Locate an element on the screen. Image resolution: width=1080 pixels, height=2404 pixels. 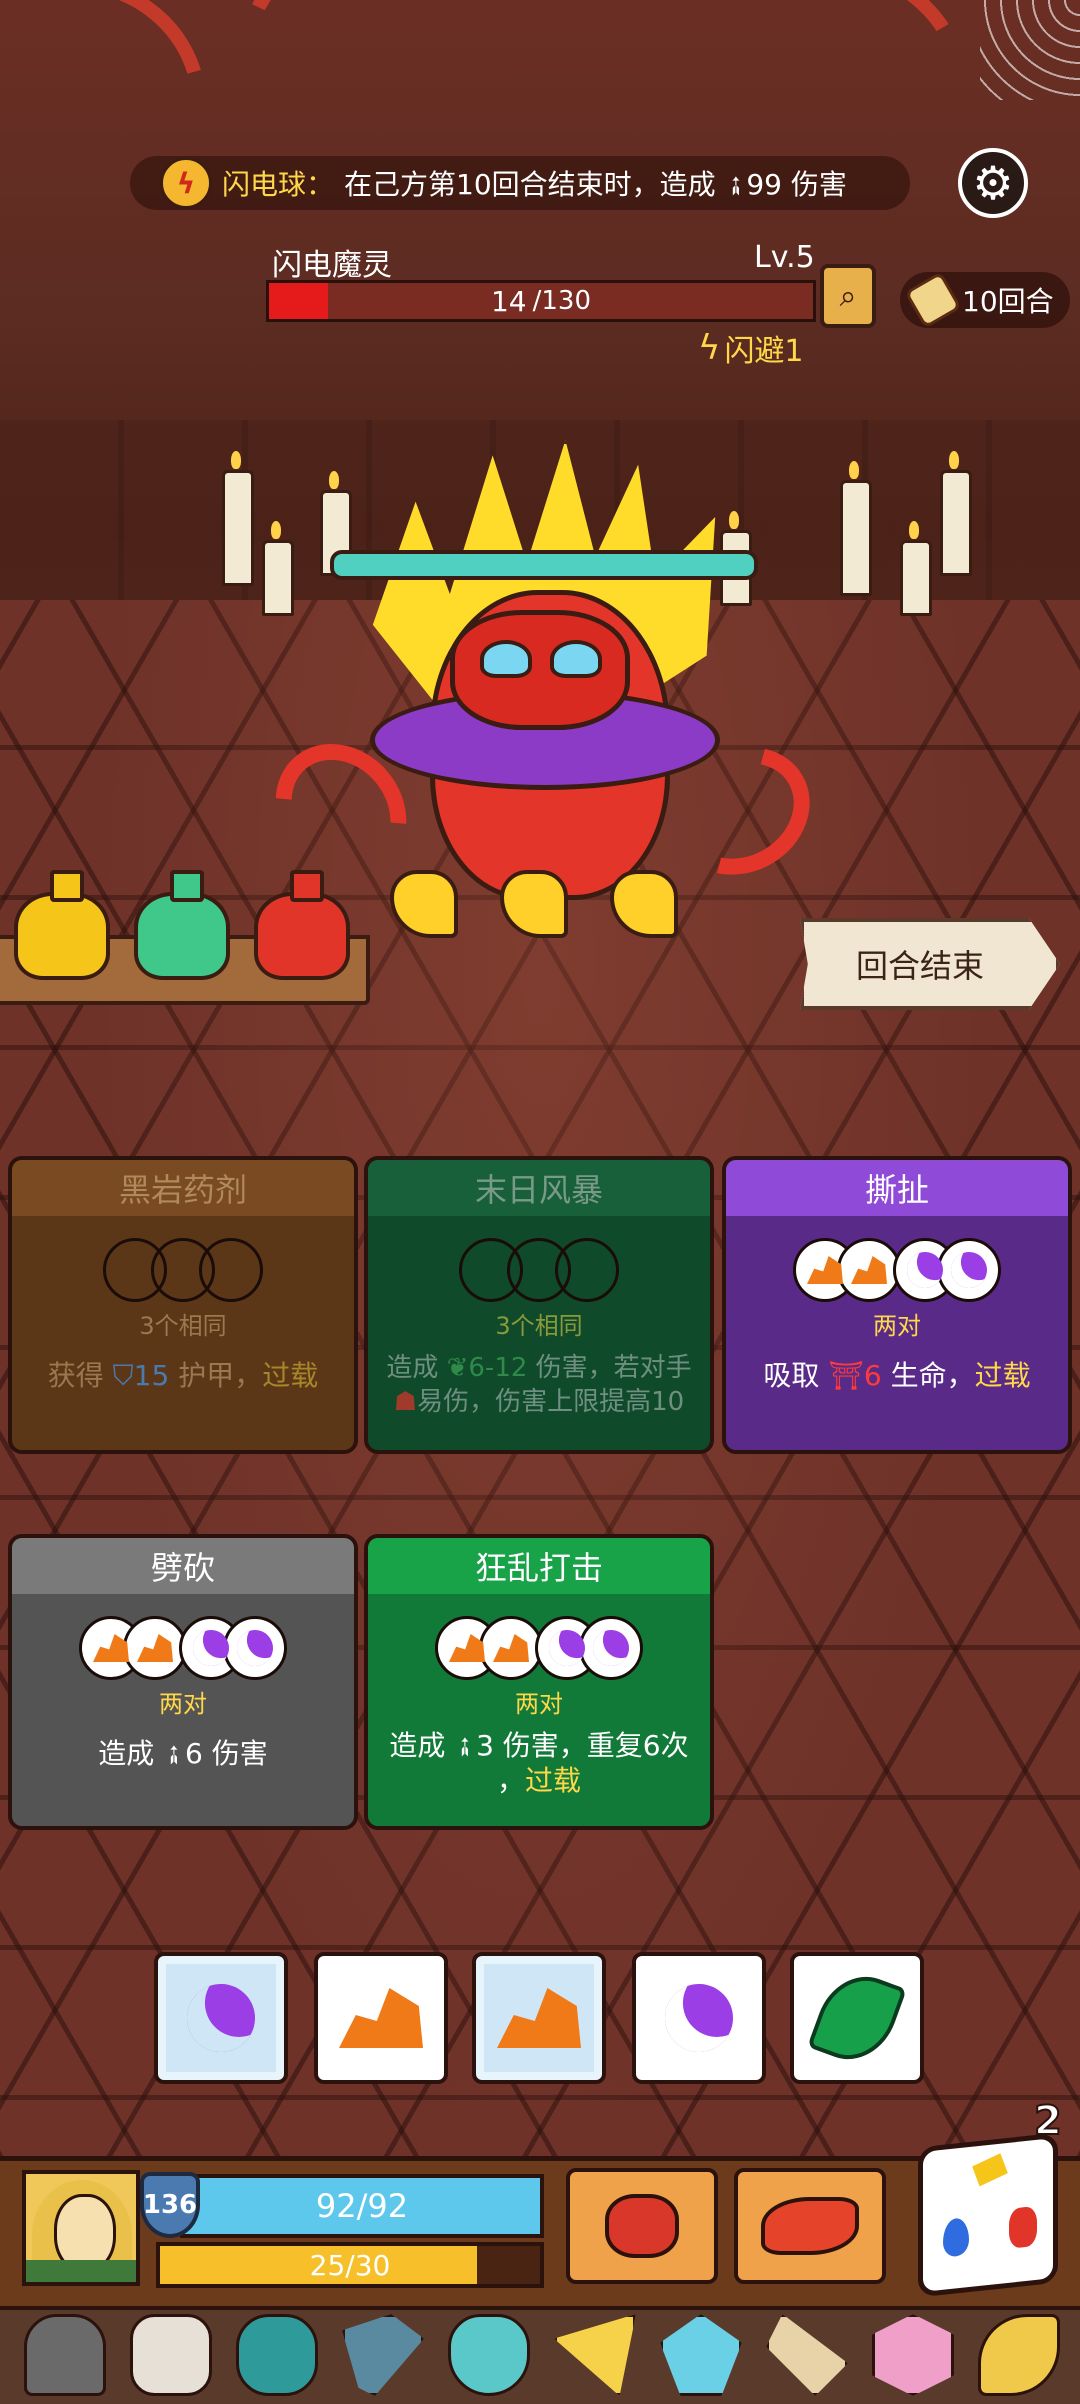
enemy-info-button: ⌕ is located at coordinates (848, 296).